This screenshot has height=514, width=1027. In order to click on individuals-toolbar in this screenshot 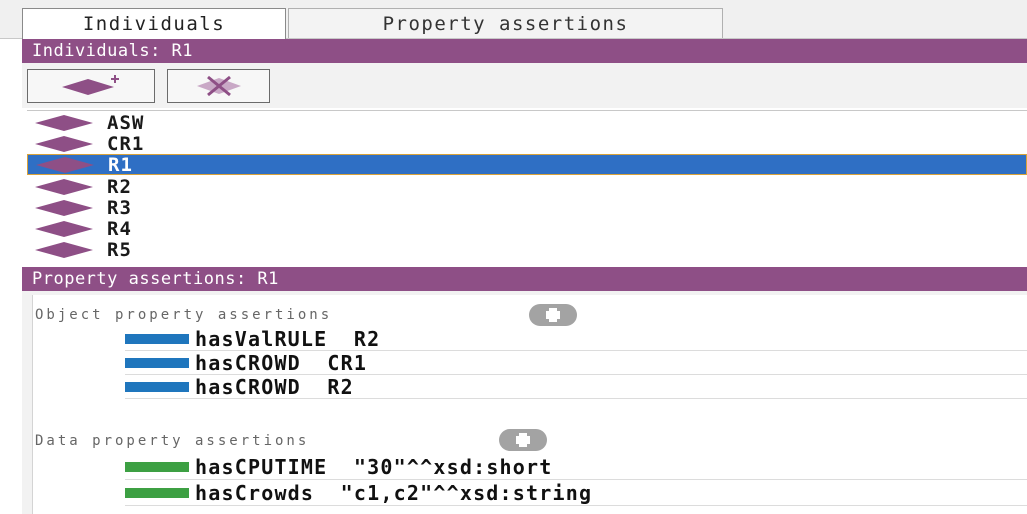, I will do `click(524, 85)`.